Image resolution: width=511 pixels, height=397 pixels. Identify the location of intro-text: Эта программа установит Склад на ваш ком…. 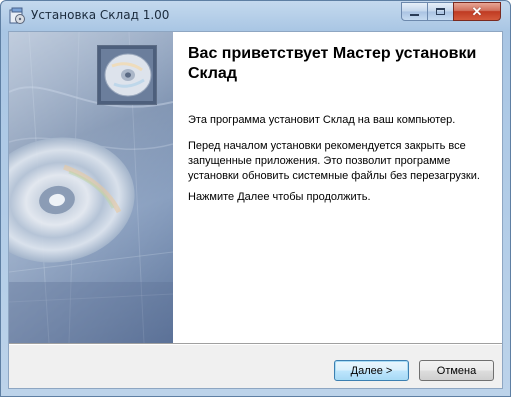
(322, 120).